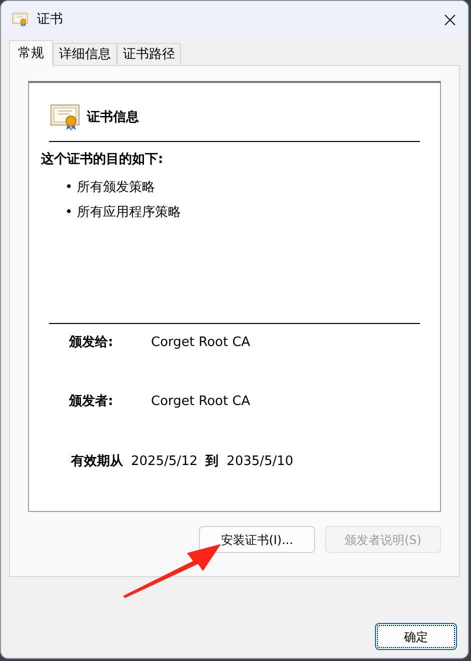 The image size is (471, 661). Describe the element at coordinates (123, 213) in the screenshot. I see `purpose-item: • 所有应用程序策略` at that location.